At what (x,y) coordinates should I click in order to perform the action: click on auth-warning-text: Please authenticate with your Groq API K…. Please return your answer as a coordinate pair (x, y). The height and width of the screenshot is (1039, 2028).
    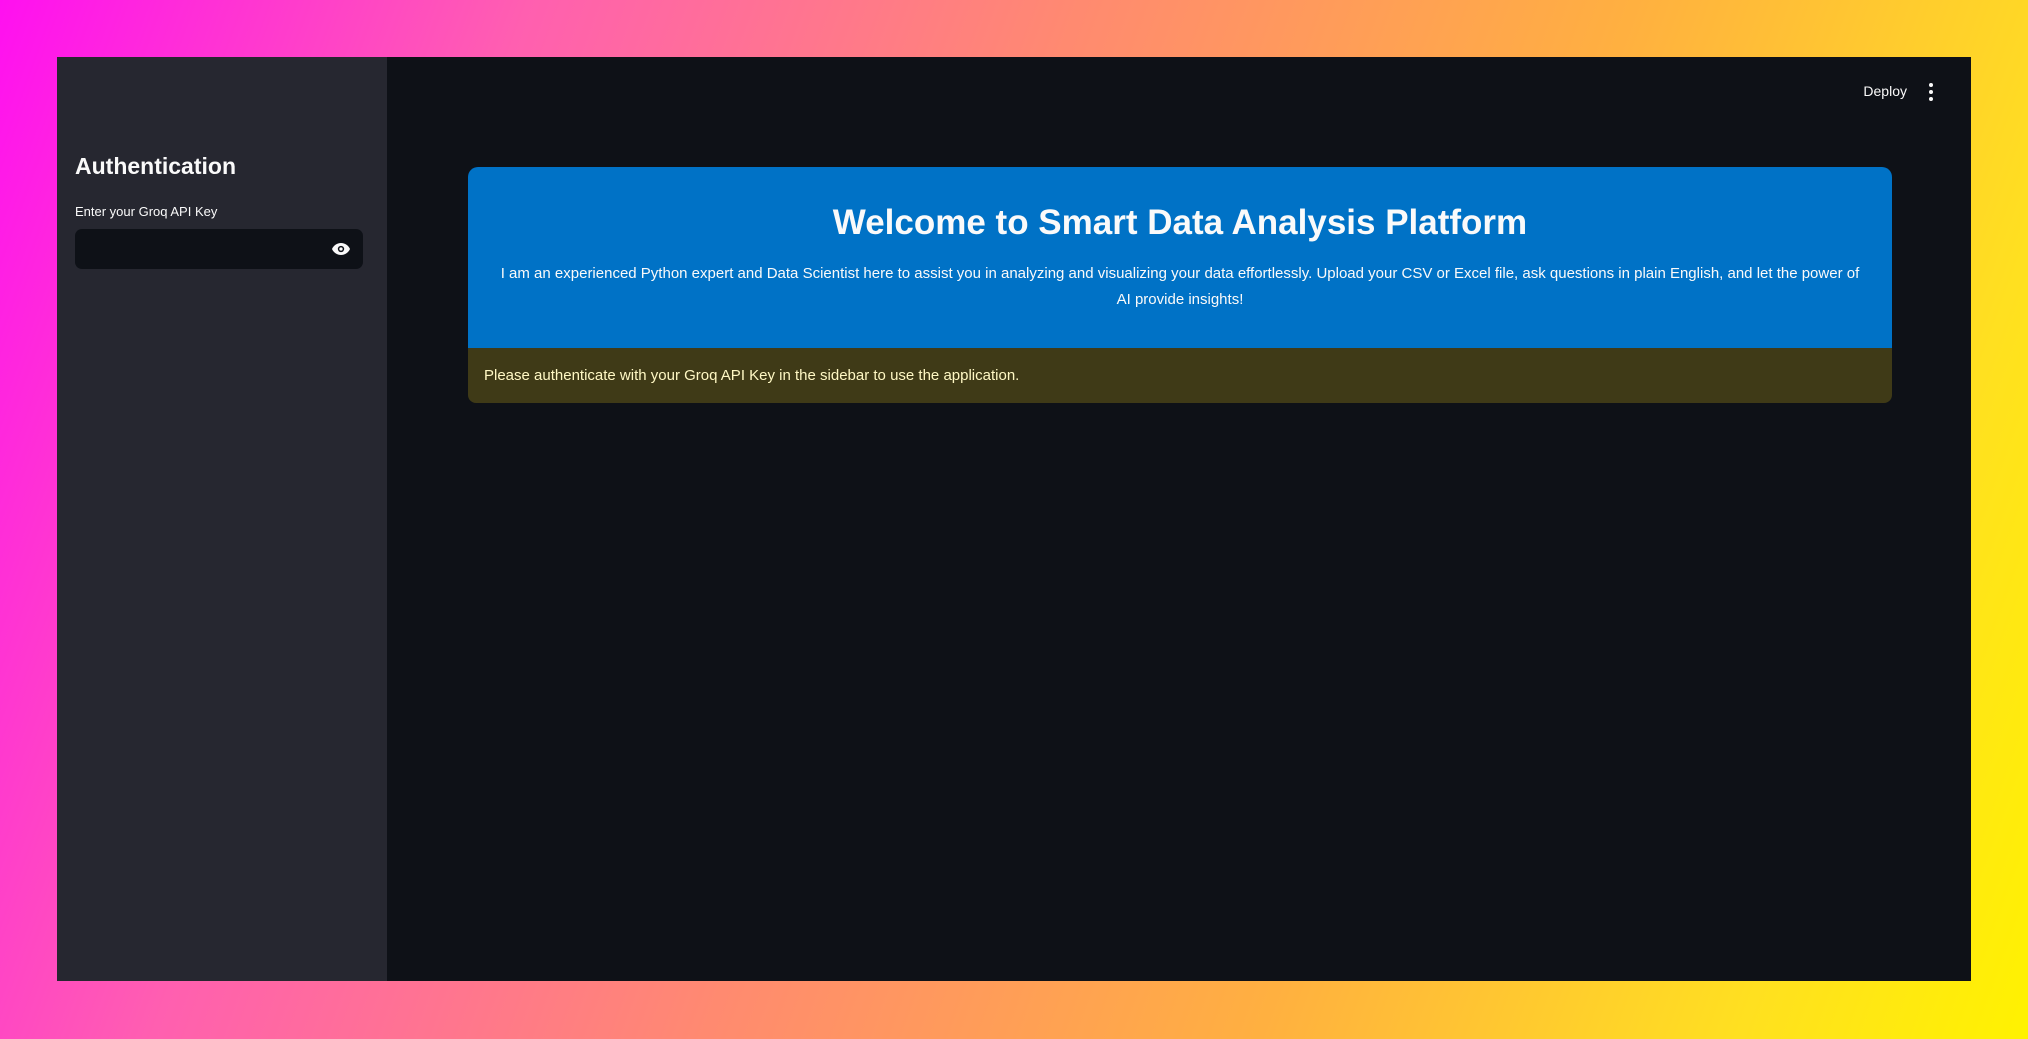
    Looking at the image, I should click on (752, 375).